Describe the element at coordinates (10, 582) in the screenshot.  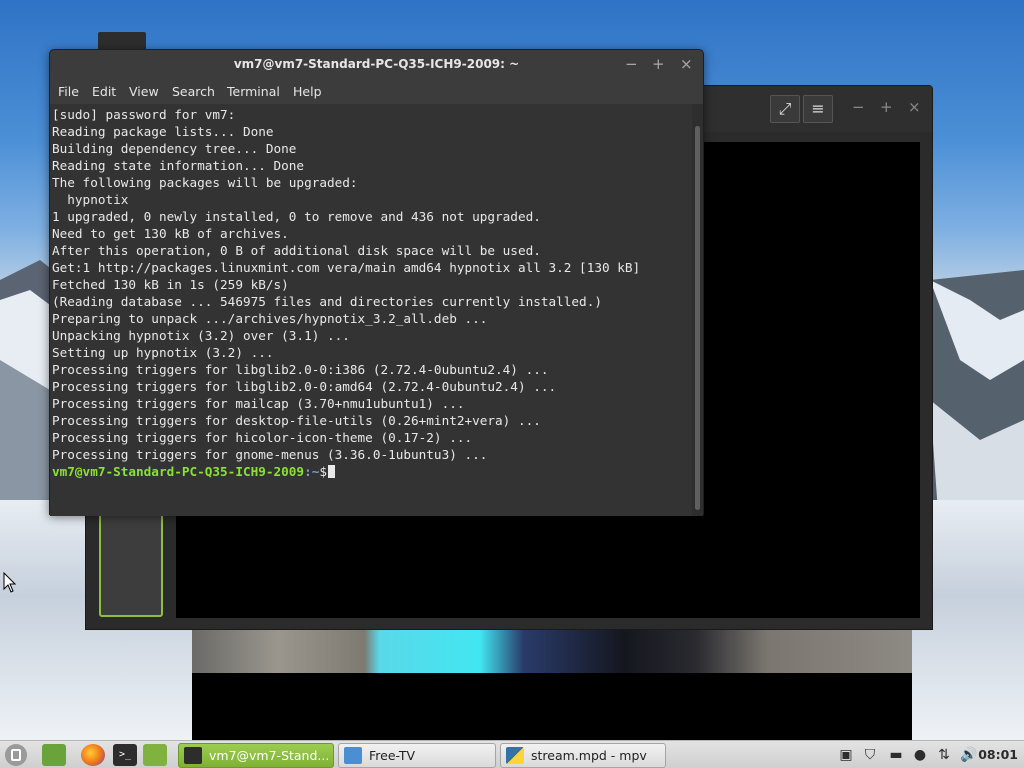
I see `mouse-pointer-icon` at that location.